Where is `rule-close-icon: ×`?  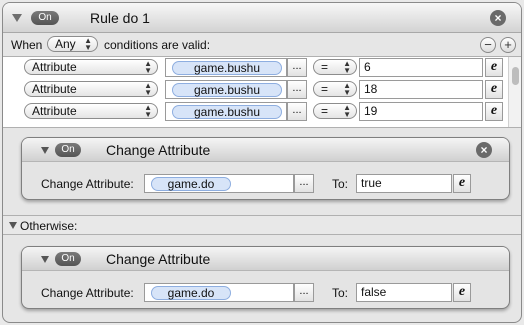
rule-close-icon: × is located at coordinates (498, 18).